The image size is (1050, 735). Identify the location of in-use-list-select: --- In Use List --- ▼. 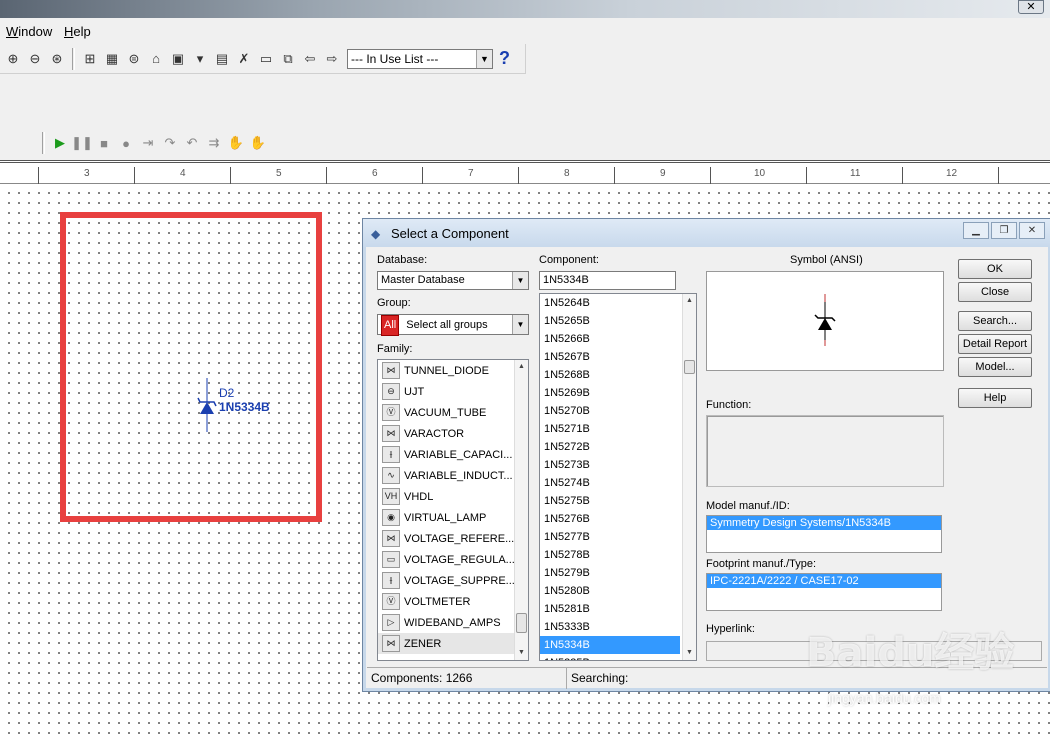
(420, 58).